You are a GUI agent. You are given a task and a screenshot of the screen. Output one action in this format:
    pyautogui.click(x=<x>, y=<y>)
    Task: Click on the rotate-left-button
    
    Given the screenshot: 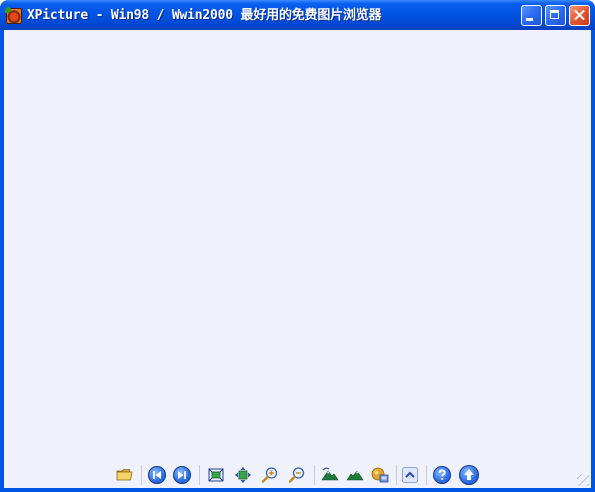 What is the action you would take?
    pyautogui.click(x=330, y=475)
    